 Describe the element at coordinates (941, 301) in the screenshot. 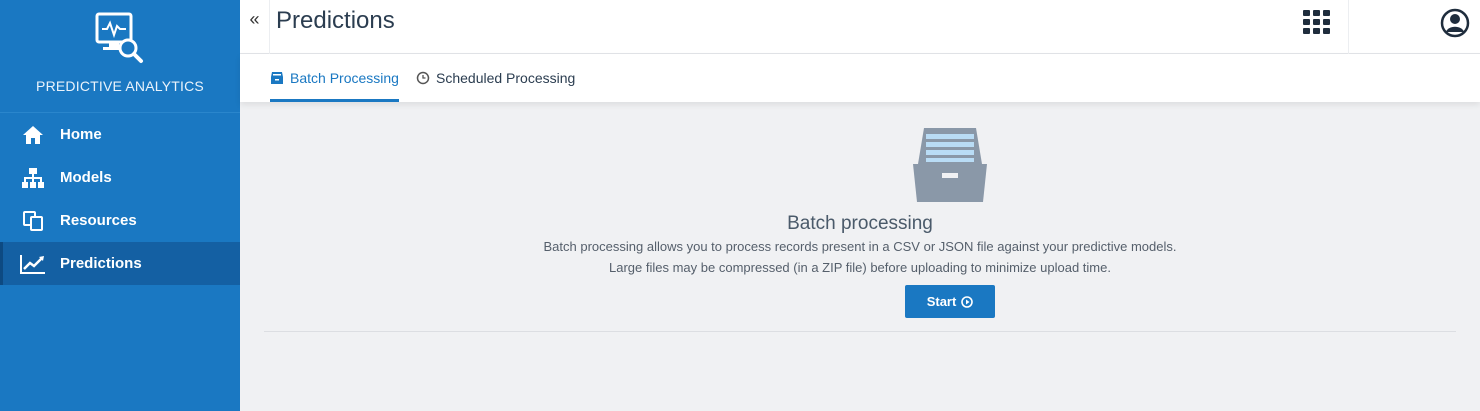

I see `start-button-label: Start` at that location.